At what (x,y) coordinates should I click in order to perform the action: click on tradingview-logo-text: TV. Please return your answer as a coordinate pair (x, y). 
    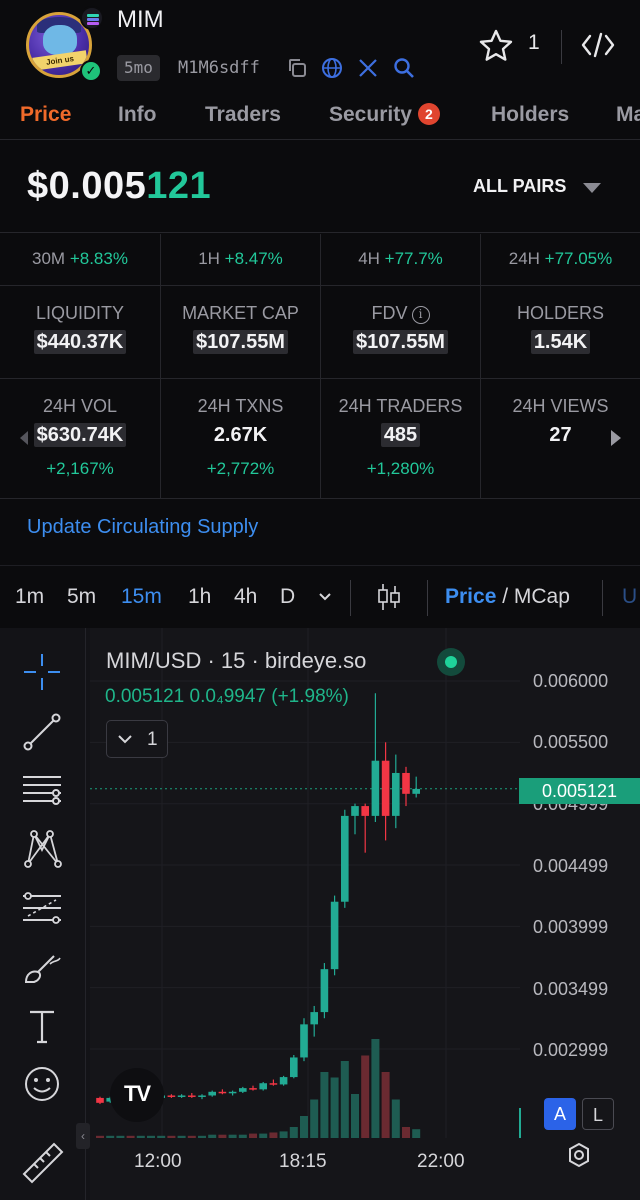
    Looking at the image, I should click on (137, 1093).